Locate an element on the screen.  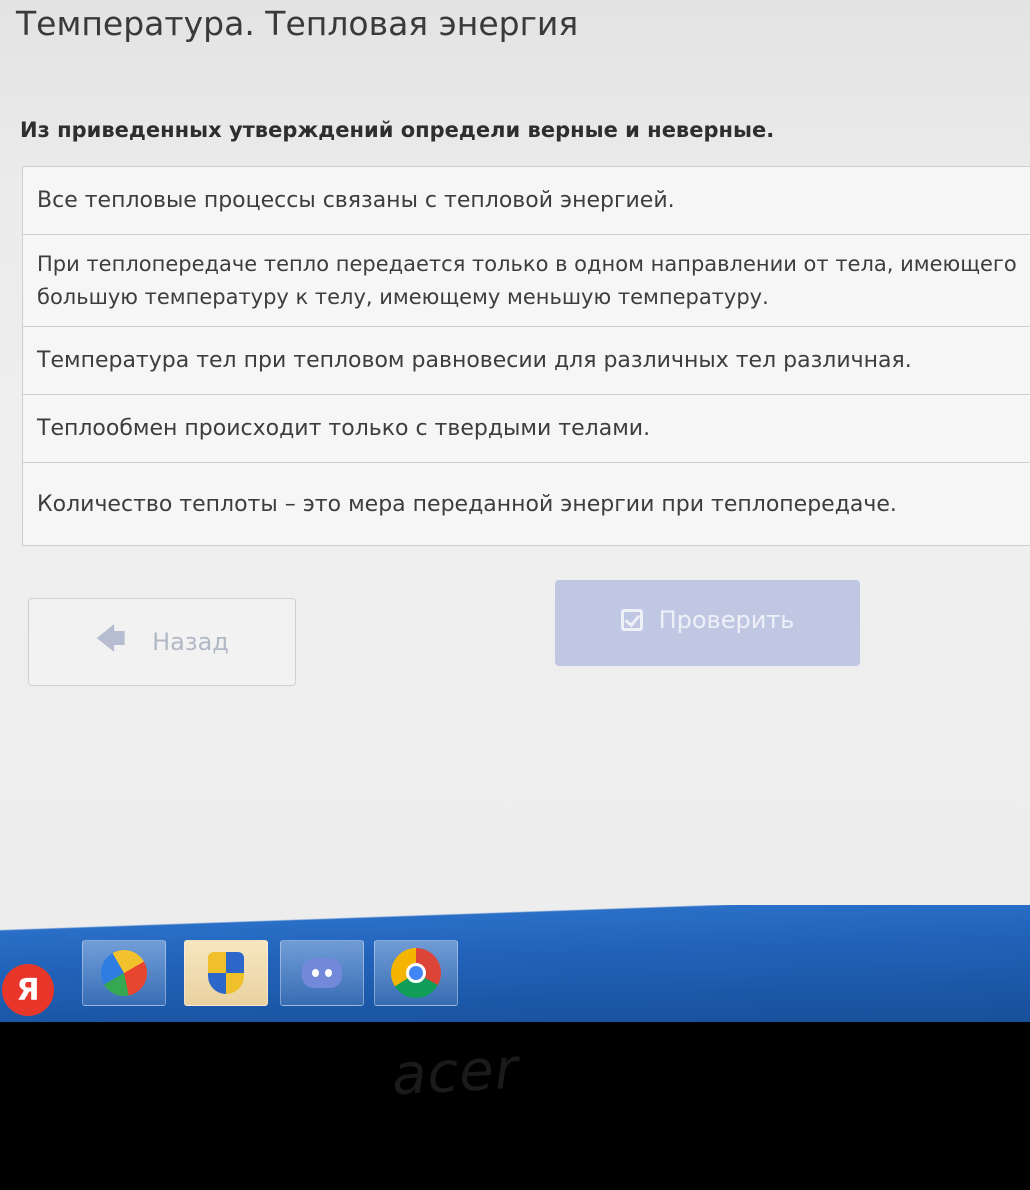
check-button-label: Проверить is located at coordinates (726, 620).